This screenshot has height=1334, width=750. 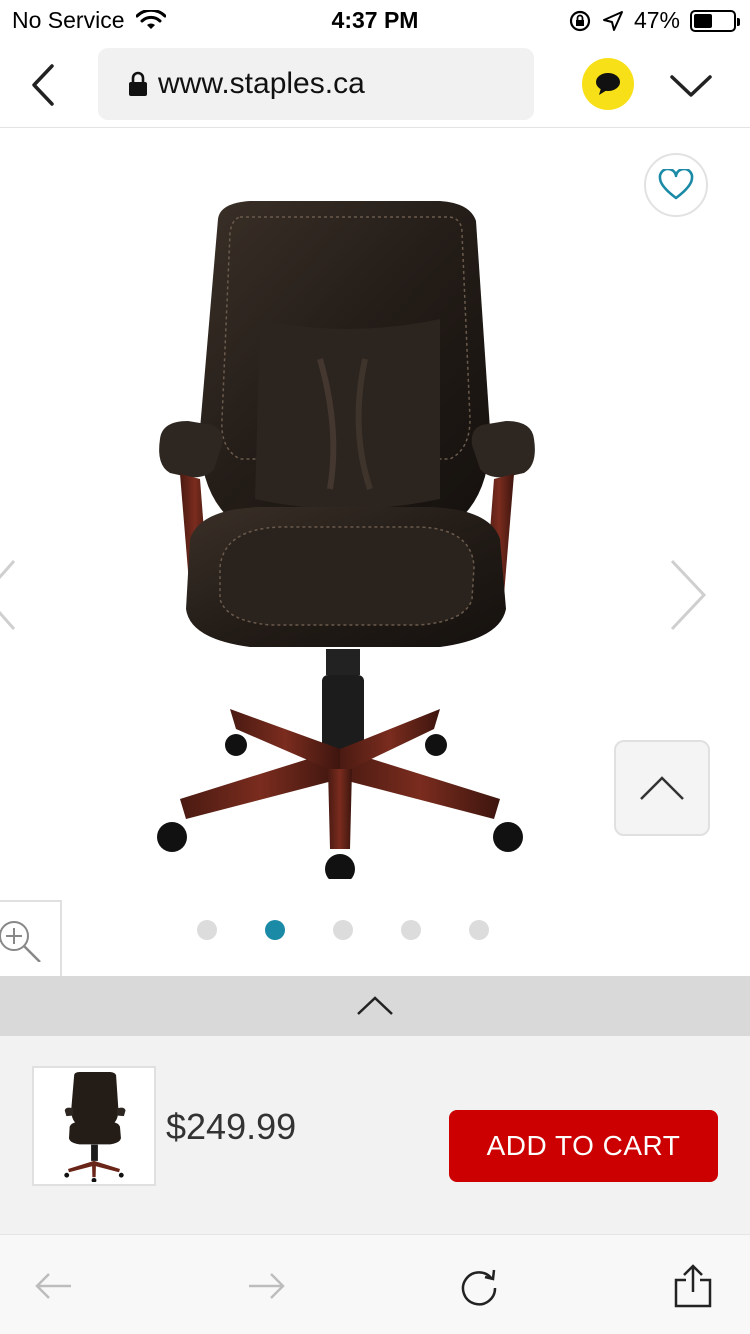 I want to click on chevron-right-icon, so click(x=688, y=595).